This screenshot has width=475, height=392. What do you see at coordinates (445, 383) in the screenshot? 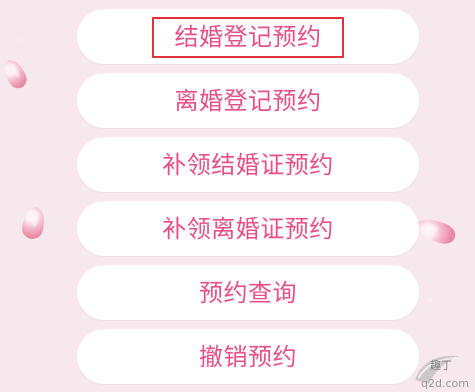
I see `watermark-site-text: q2d.com` at bounding box center [445, 383].